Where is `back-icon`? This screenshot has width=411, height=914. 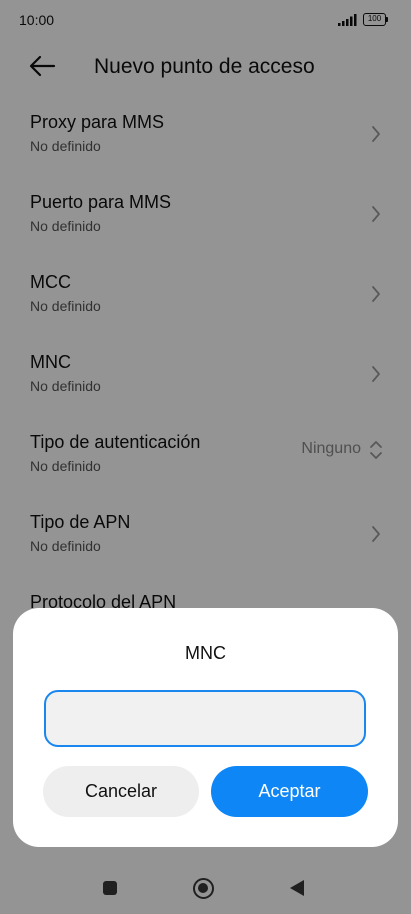
back-icon is located at coordinates (297, 888).